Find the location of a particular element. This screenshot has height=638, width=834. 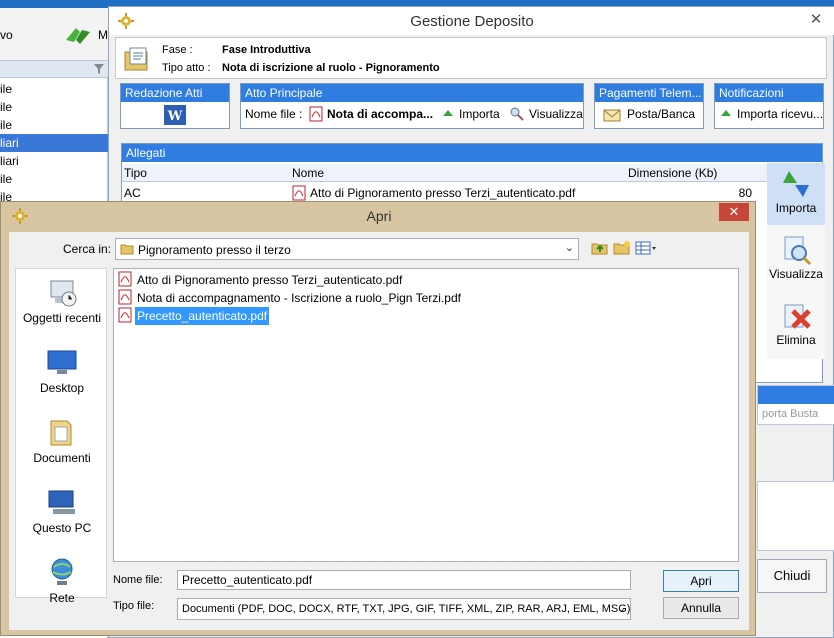

redazione-atti-group: Redazione Atti W is located at coordinates (175, 106).